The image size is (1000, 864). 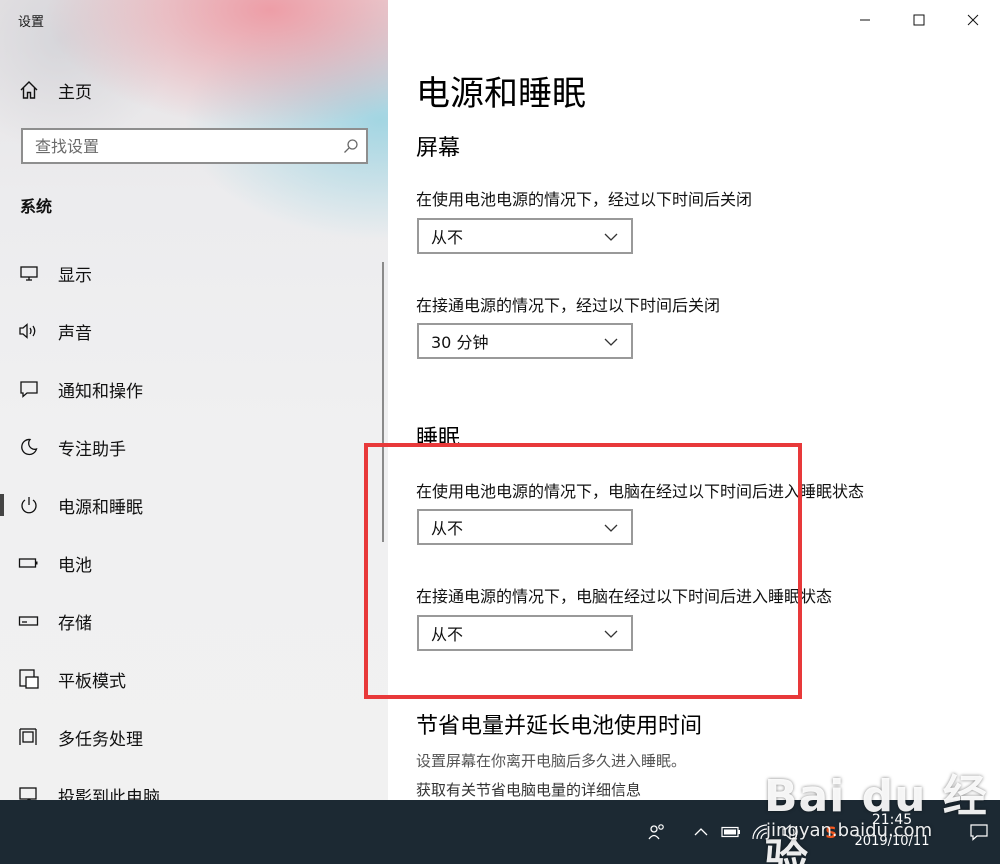 What do you see at coordinates (31, 22) in the screenshot?
I see `app-title: 设置` at bounding box center [31, 22].